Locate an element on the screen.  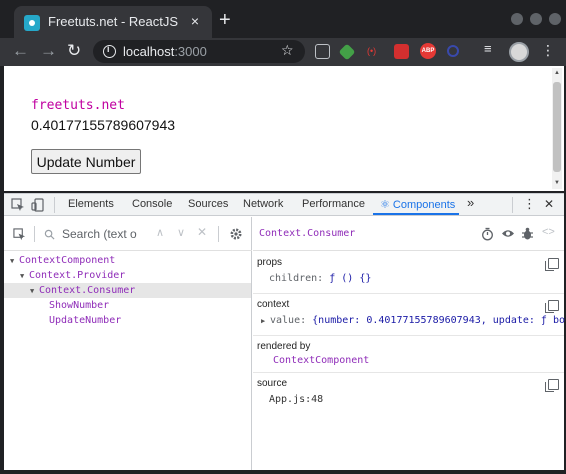
rendered-by-link: ContextComponent is located at coordinates (321, 360).